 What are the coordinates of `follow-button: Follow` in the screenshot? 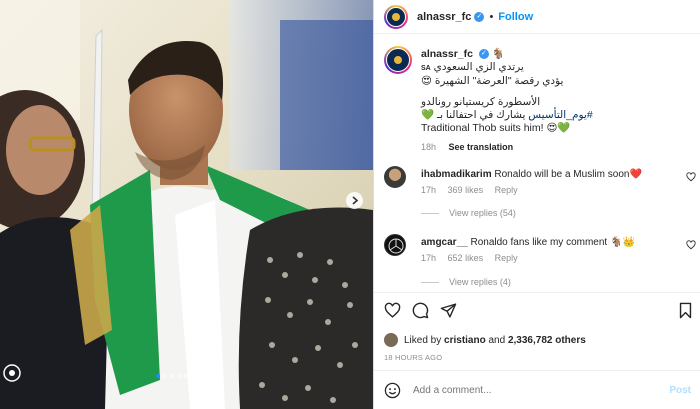 It's located at (515, 17).